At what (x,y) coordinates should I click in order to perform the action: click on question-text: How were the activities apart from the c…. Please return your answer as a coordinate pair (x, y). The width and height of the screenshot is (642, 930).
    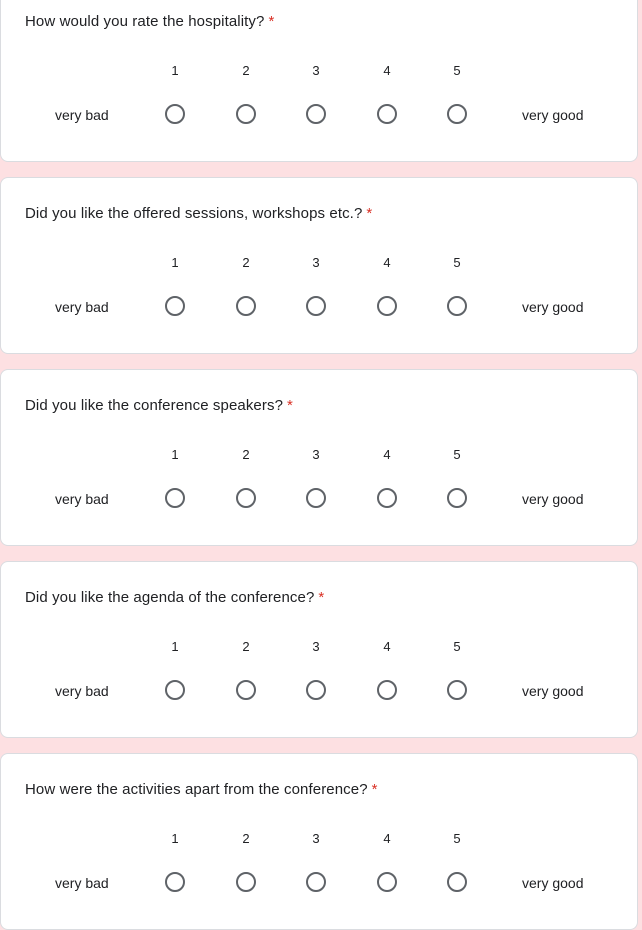
    Looking at the image, I should click on (196, 789).